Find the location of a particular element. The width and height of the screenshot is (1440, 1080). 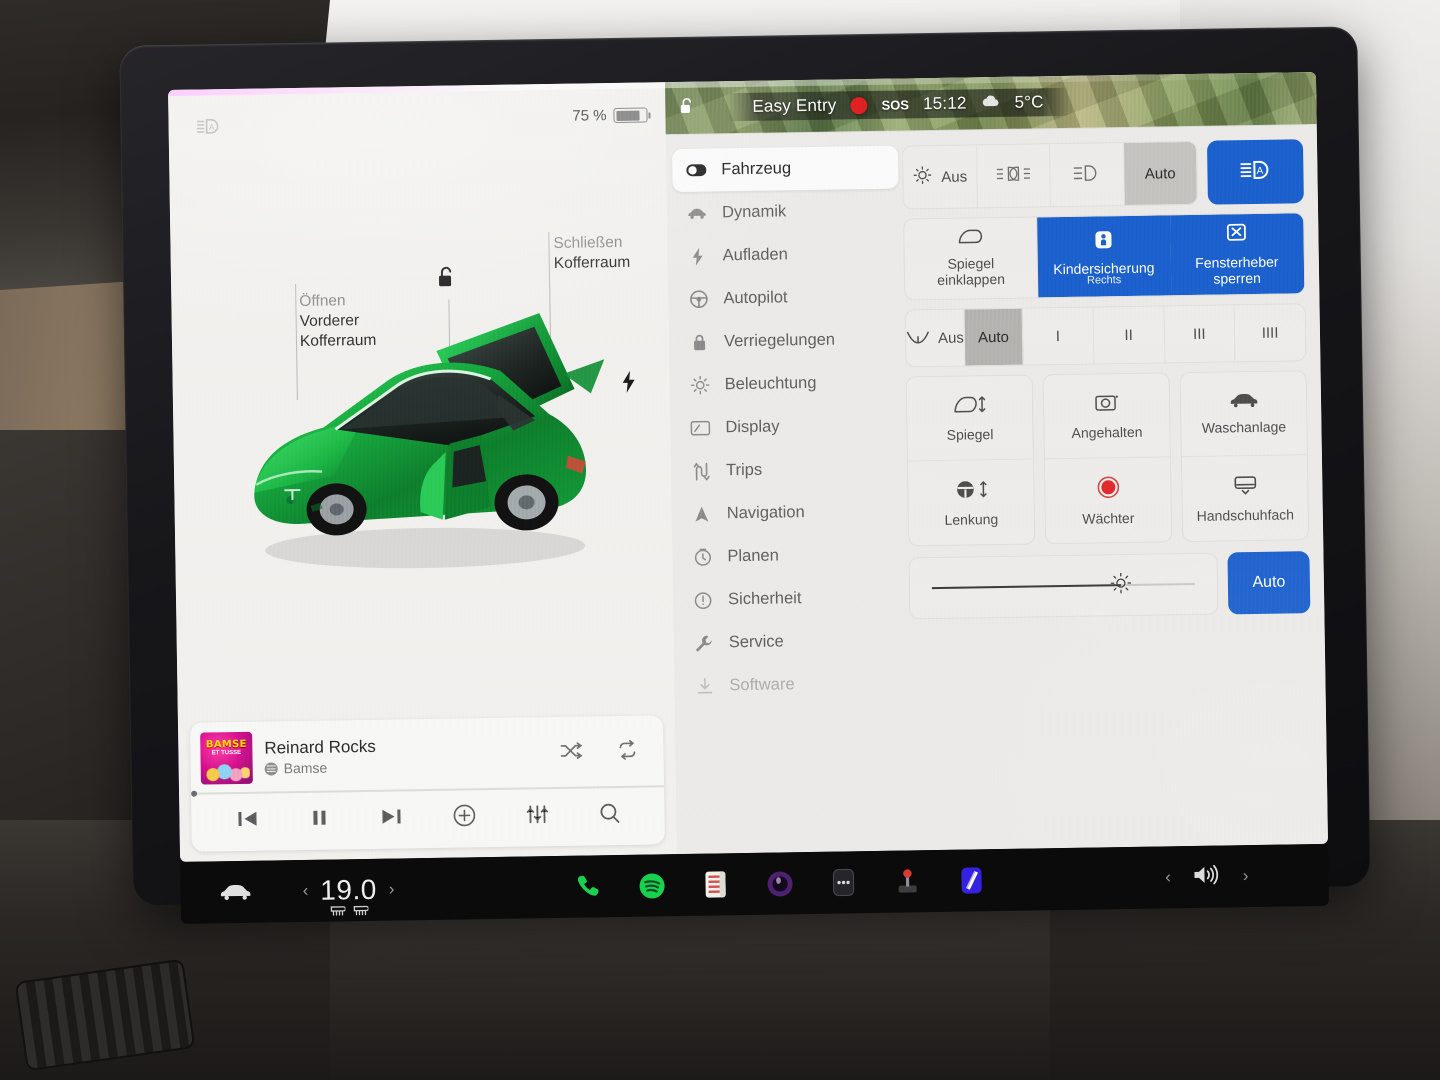

brightness-auto-label: Auto is located at coordinates (1269, 582).